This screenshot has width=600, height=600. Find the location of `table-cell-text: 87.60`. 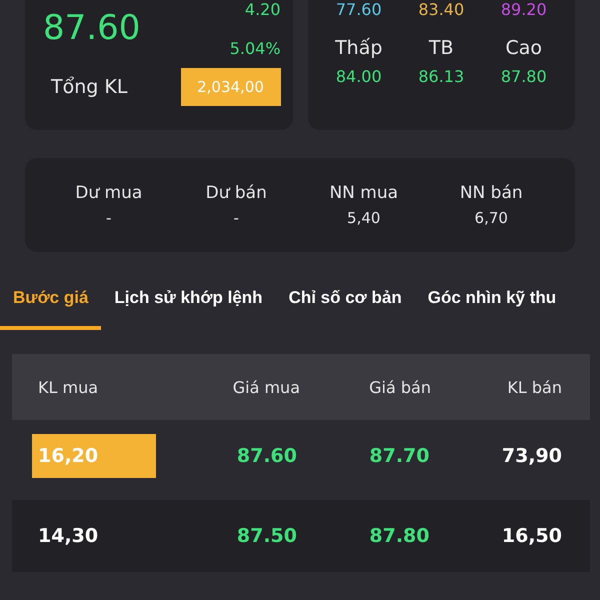

table-cell-text: 87.60 is located at coordinates (266, 456).